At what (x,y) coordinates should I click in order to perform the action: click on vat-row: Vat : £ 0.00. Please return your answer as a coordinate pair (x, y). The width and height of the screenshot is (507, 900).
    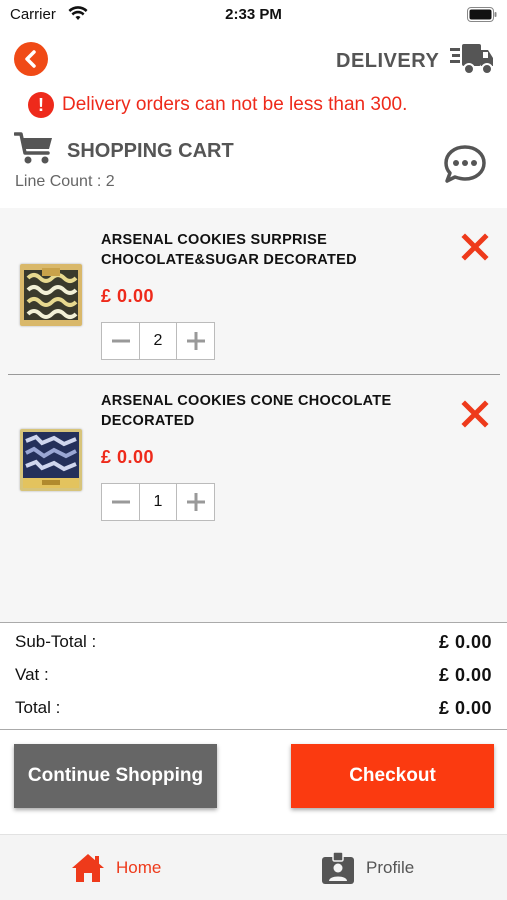
    Looking at the image, I should click on (253, 678).